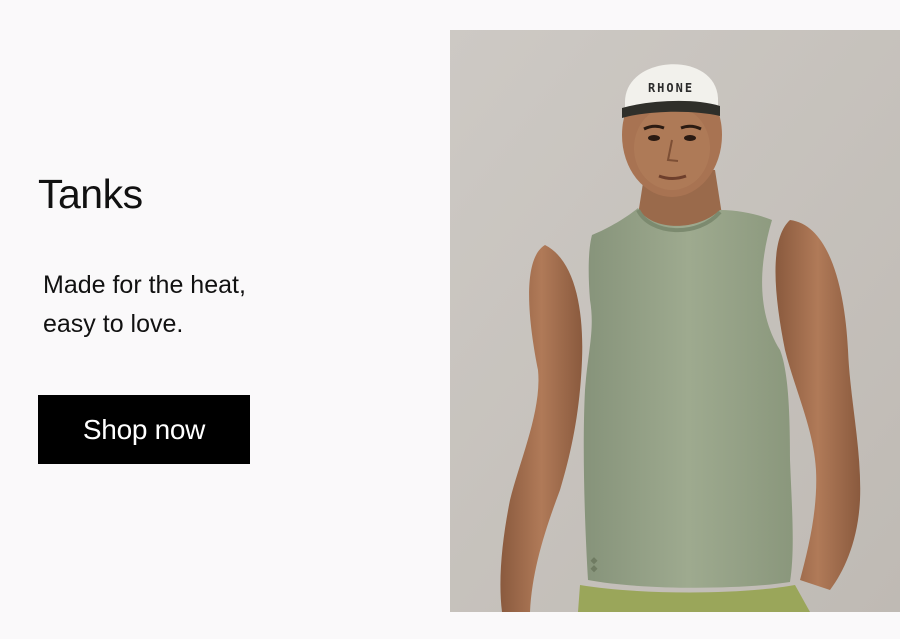 The width and height of the screenshot is (900, 639). What do you see at coordinates (144, 429) in the screenshot?
I see `shop-now-button: Shop now` at bounding box center [144, 429].